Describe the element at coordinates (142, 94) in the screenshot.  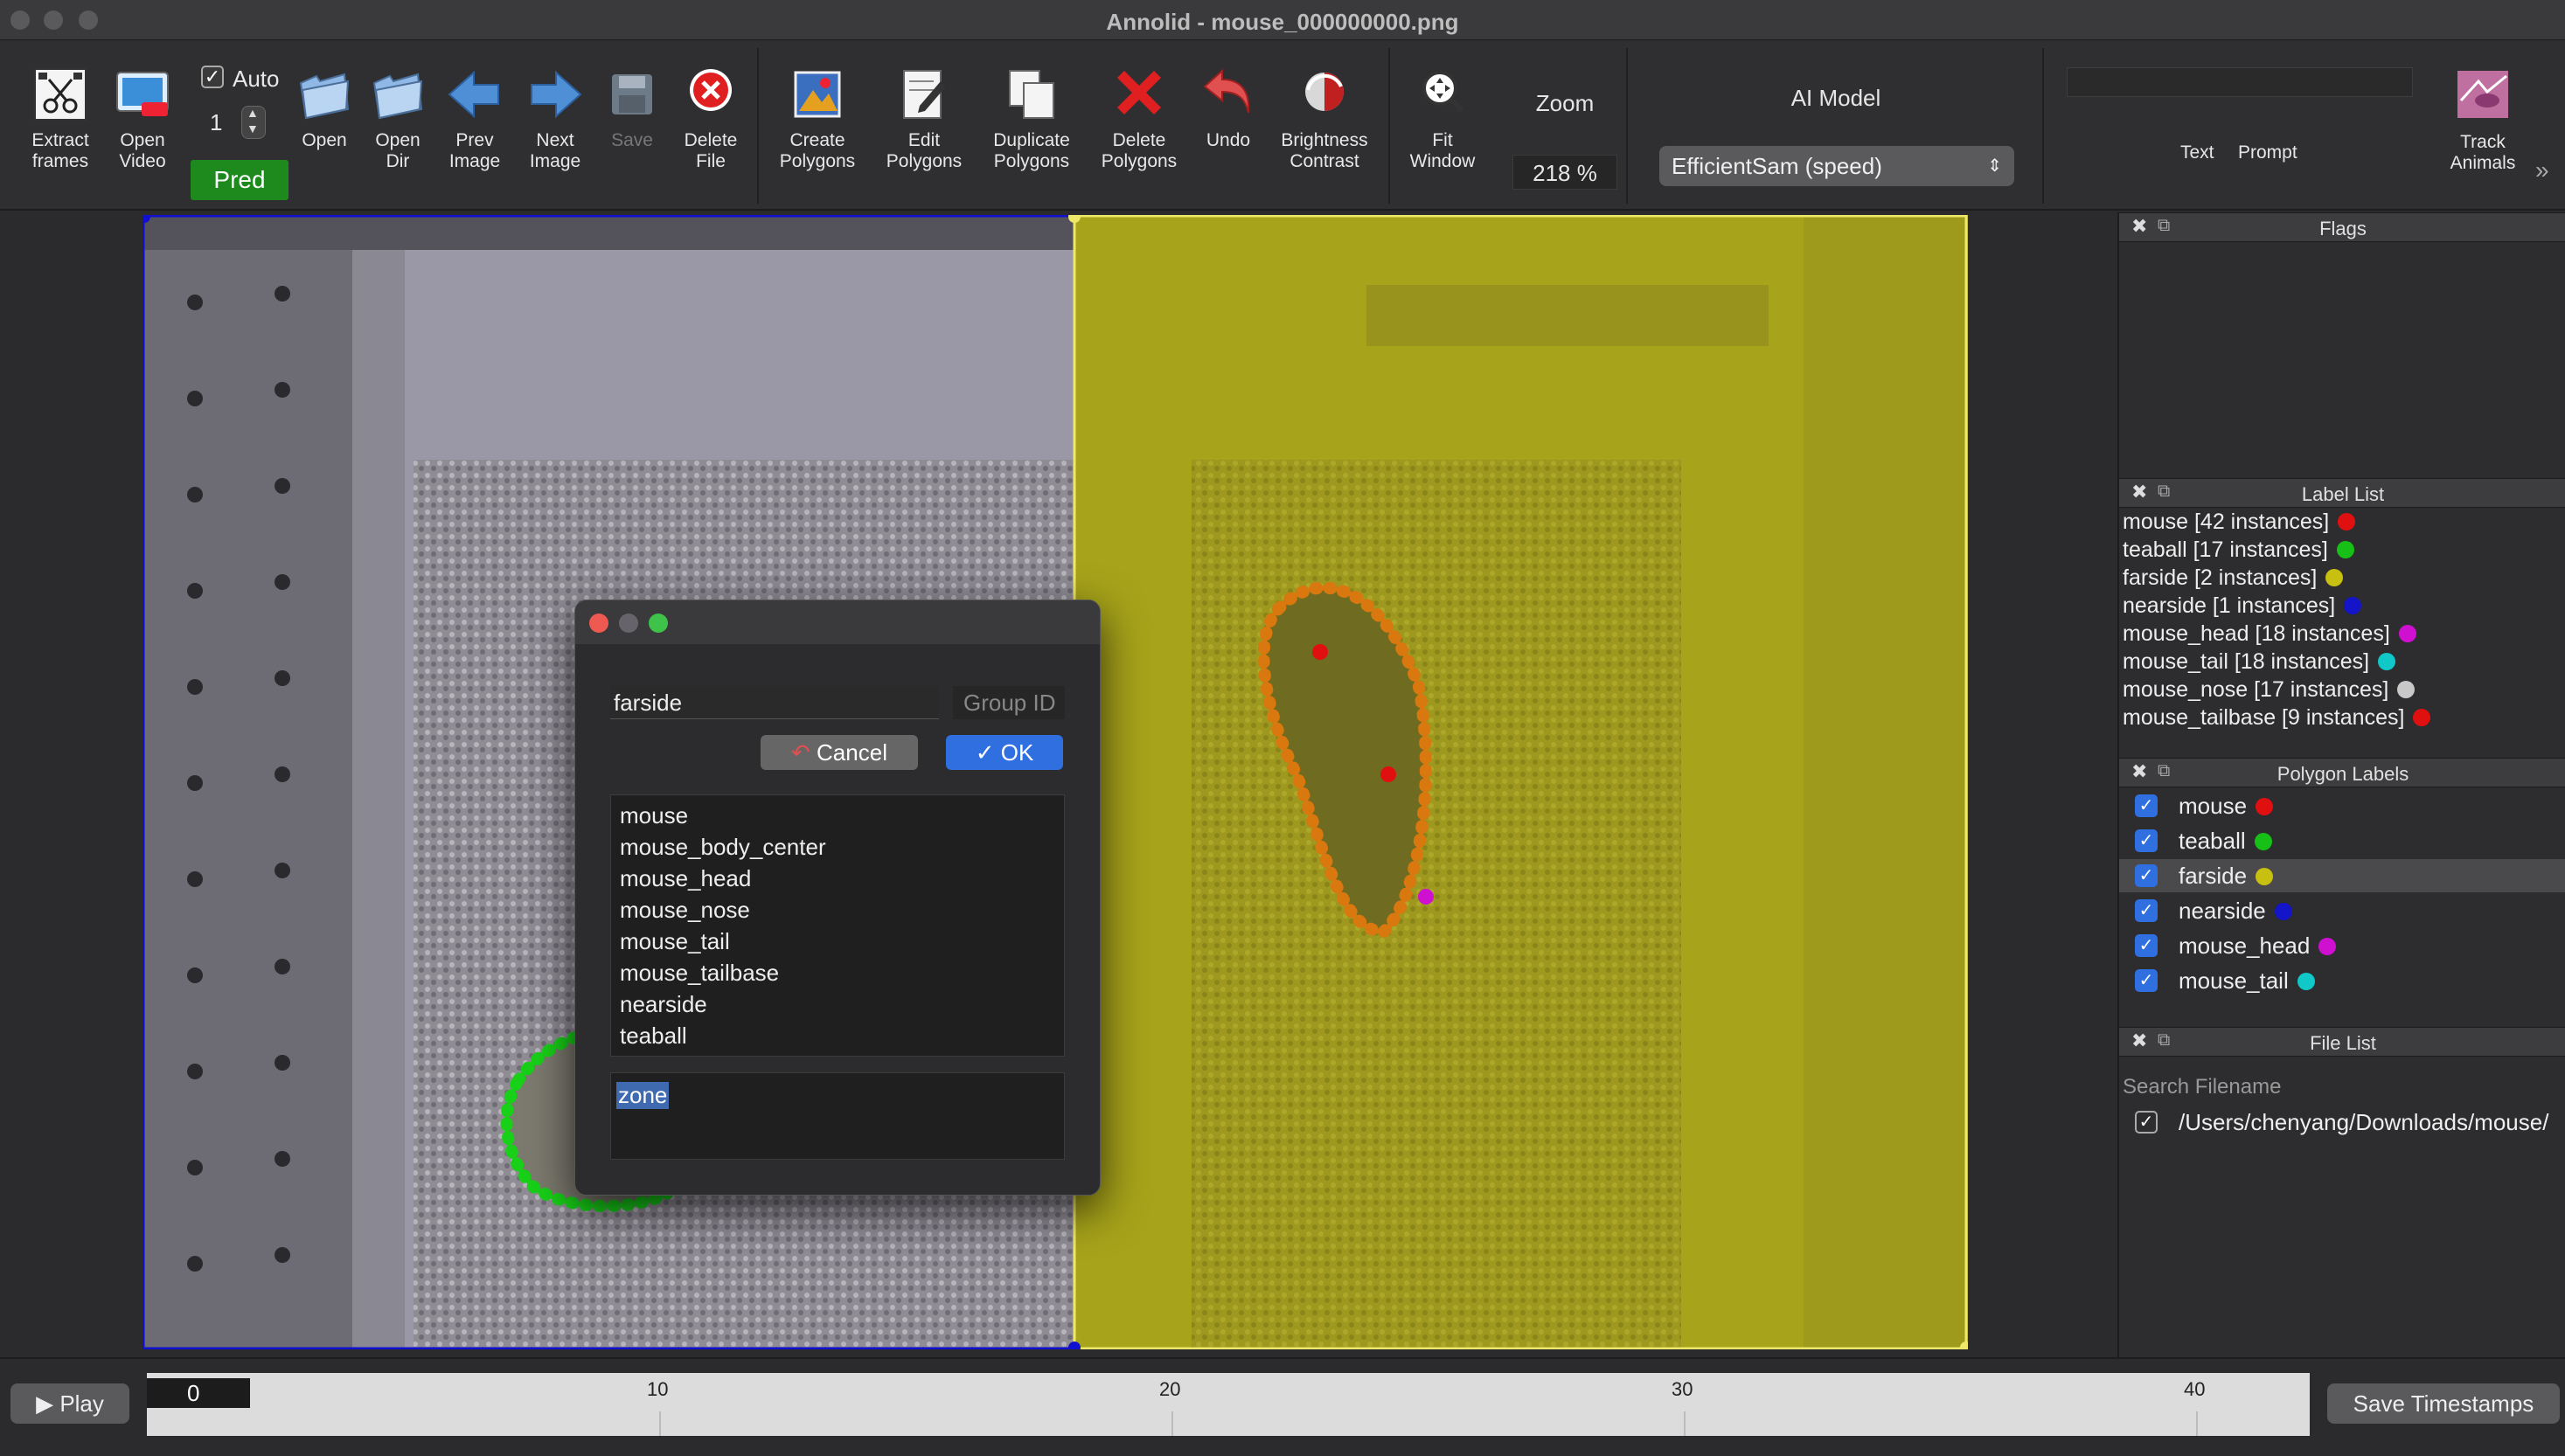
I see `video-icon` at that location.